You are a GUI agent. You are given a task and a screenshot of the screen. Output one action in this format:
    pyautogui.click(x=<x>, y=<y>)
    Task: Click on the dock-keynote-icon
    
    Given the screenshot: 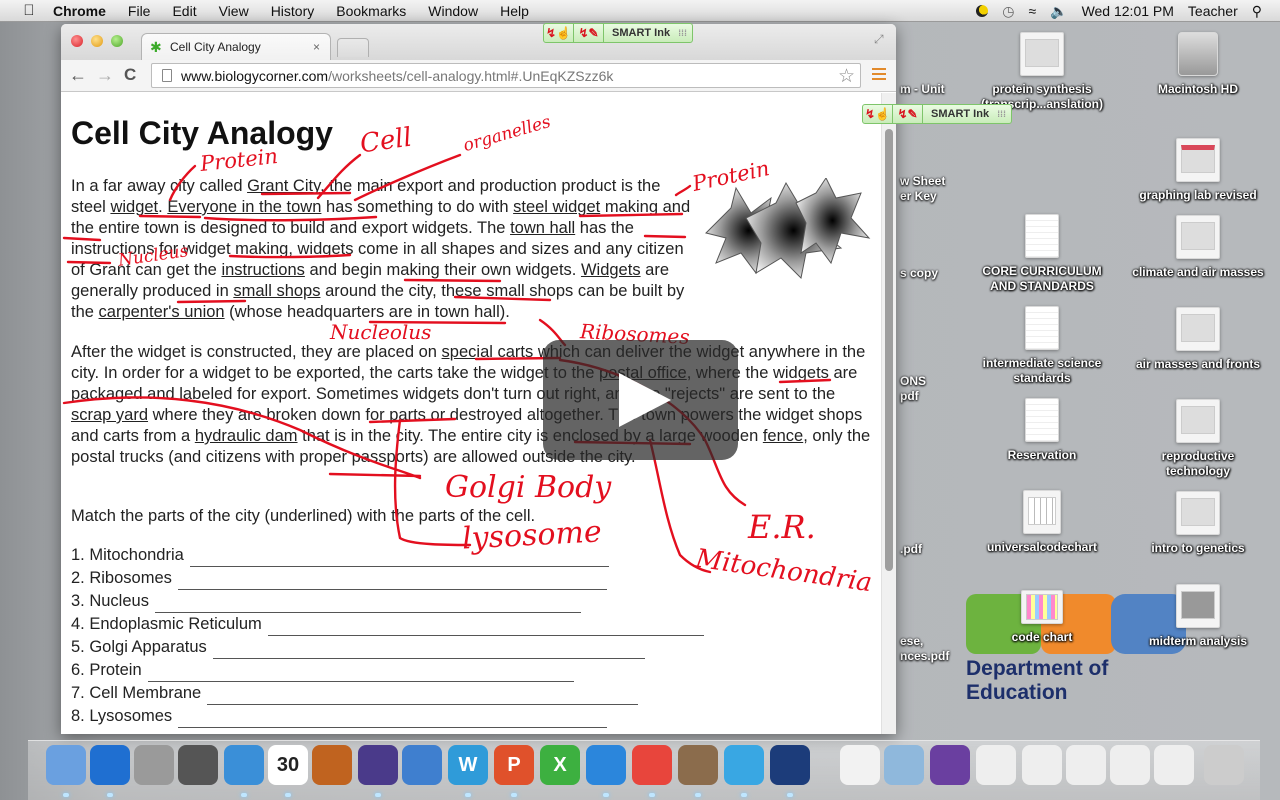 What is the action you would take?
    pyautogui.click(x=332, y=765)
    